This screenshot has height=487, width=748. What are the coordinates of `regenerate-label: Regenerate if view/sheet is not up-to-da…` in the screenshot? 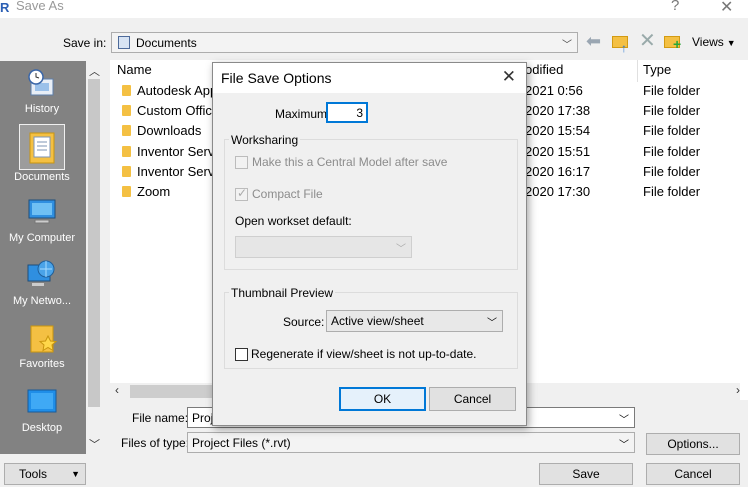 It's located at (364, 354).